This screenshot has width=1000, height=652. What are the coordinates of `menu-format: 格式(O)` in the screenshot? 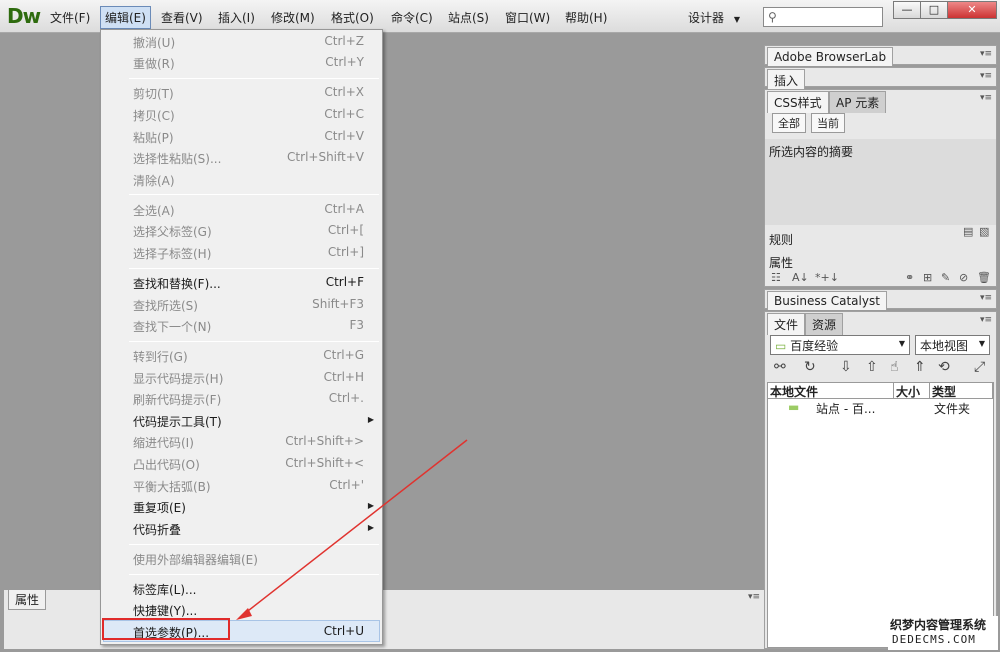 It's located at (352, 17).